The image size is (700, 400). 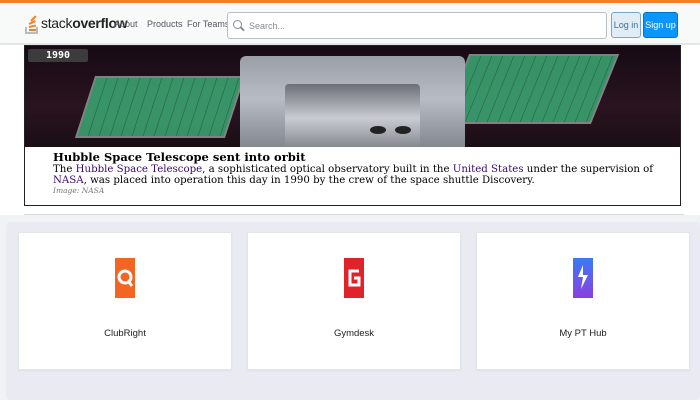 I want to click on search-input, so click(x=419, y=25).